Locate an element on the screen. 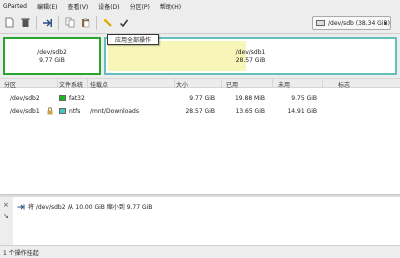 Image resolution: width=400 pixels, height=258 pixels. copy-button is located at coordinates (69, 23).